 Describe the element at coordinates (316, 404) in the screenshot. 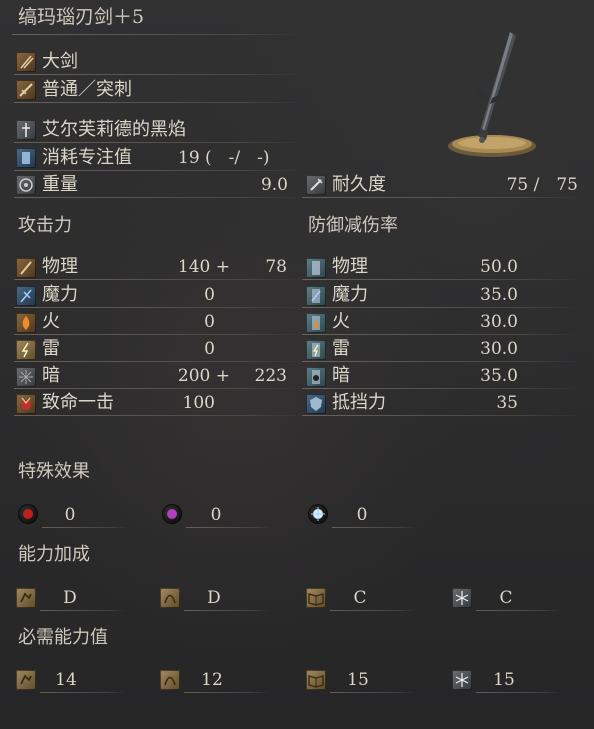

I see `guard-boost-icon` at that location.